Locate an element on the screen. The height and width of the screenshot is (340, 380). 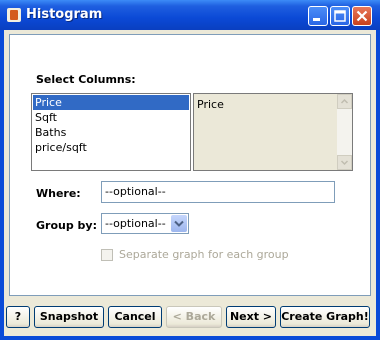
where-label: Where: is located at coordinates (58, 193).